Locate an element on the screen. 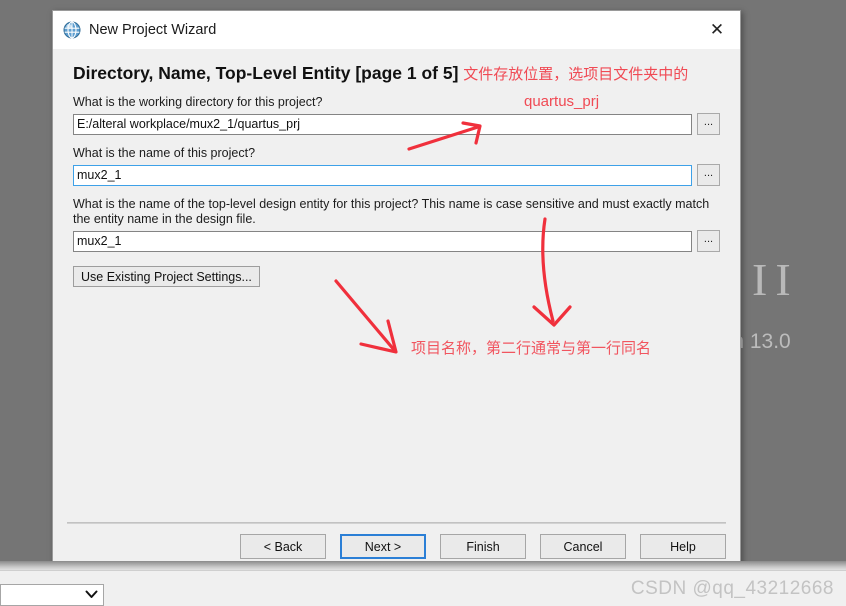 The width and height of the screenshot is (846, 606). project-name-input is located at coordinates (382, 175).